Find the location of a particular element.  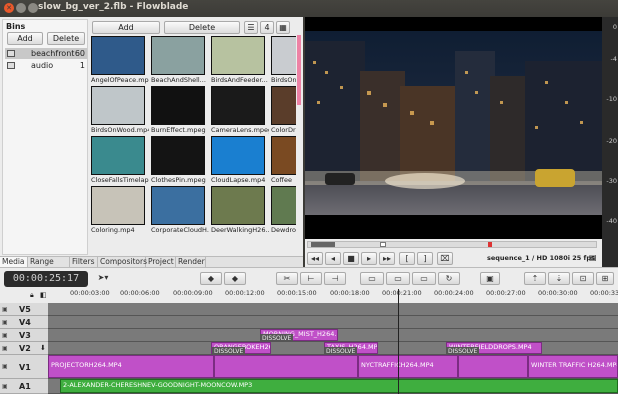

minimize-window-icon is located at coordinates (21, 8).